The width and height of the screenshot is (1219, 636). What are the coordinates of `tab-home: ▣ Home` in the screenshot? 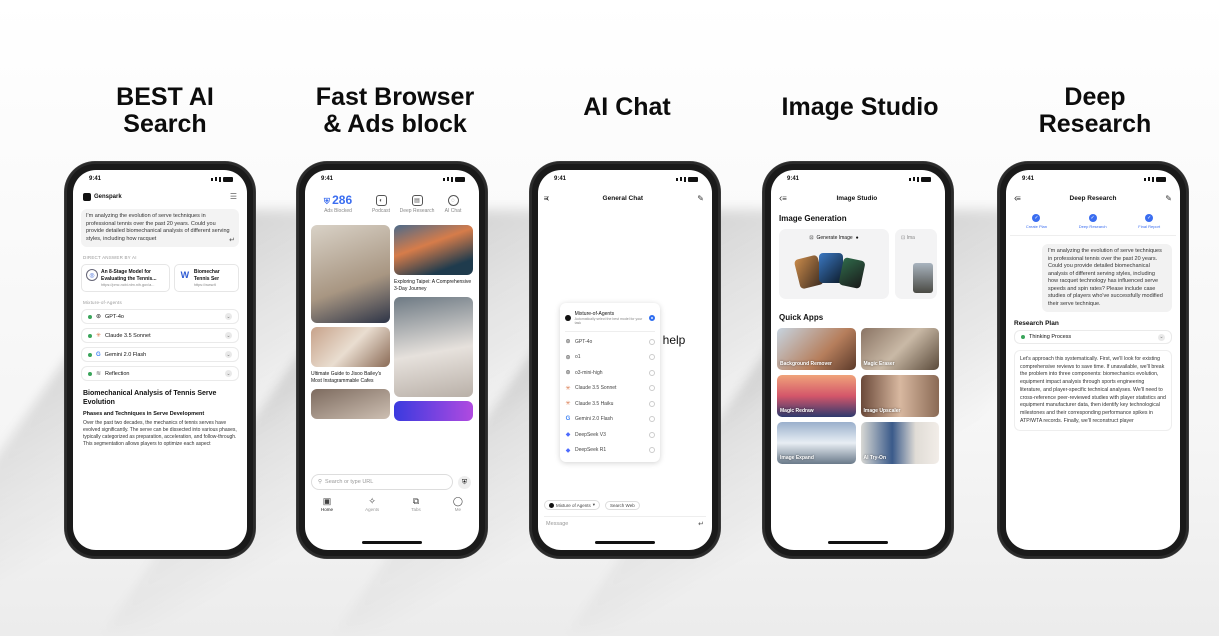 It's located at (327, 504).